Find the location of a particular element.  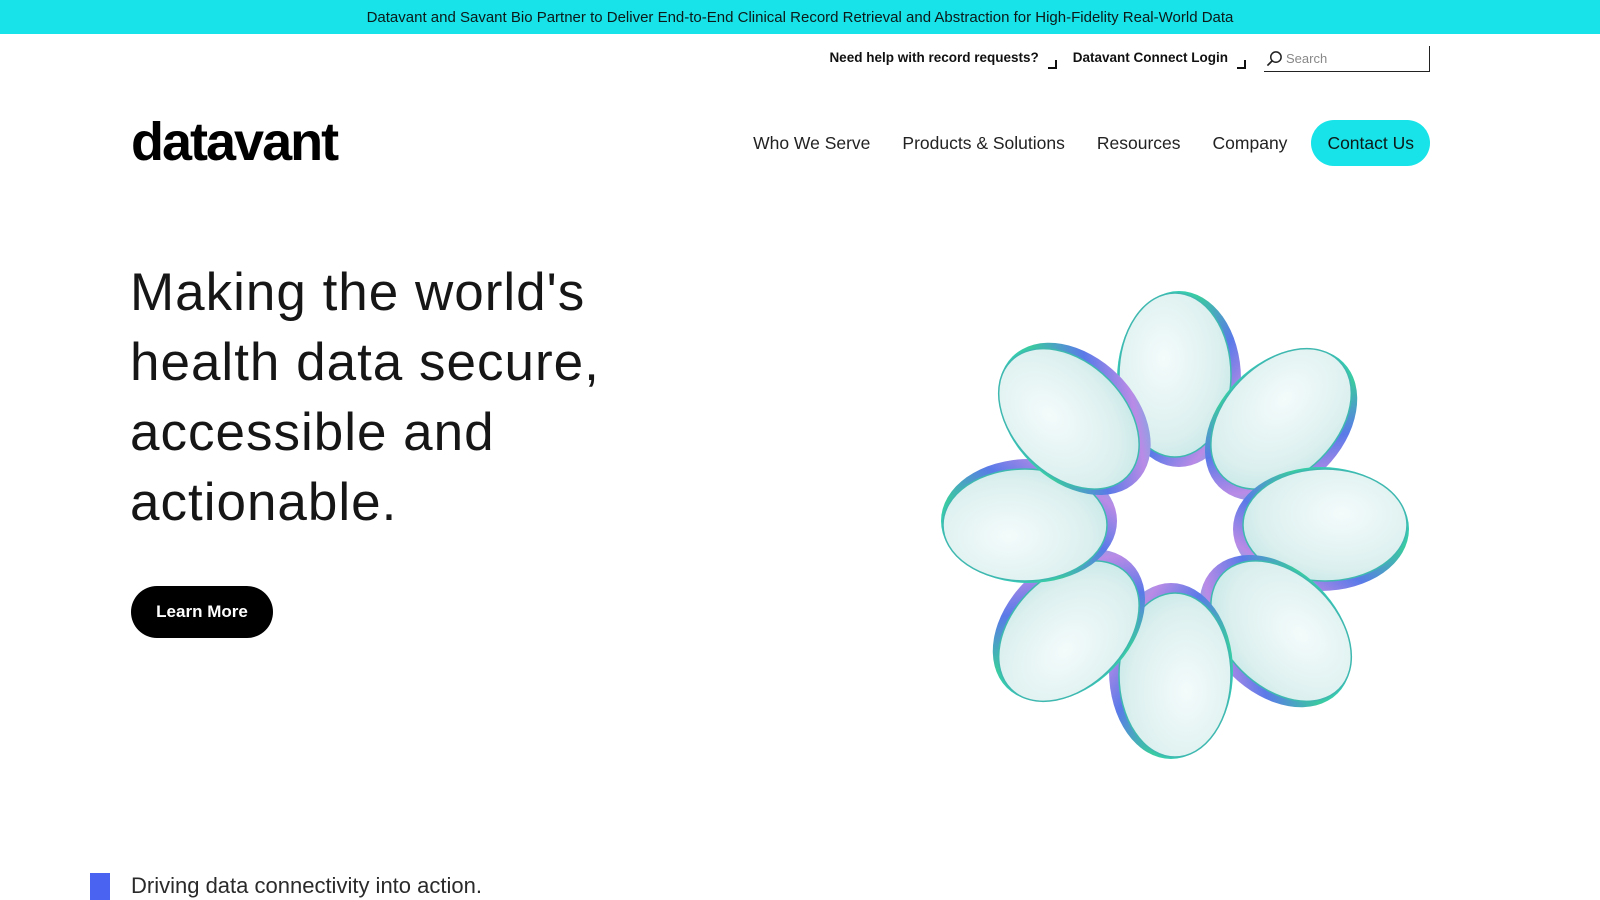

hero-headline-line: accessible and is located at coordinates (312, 432).